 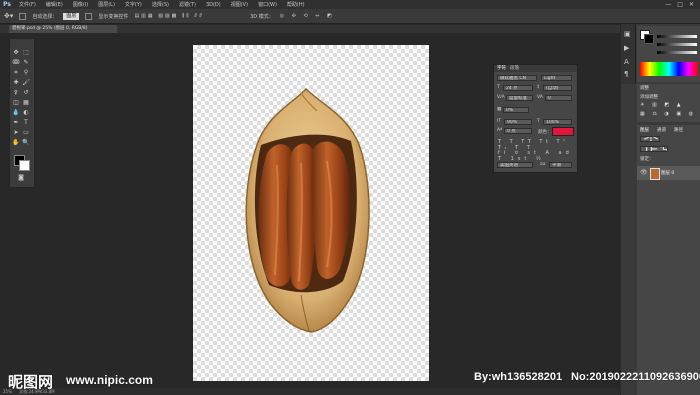 What do you see at coordinates (518, 131) in the screenshot?
I see `baseline-shift-input: 0 点` at bounding box center [518, 131].